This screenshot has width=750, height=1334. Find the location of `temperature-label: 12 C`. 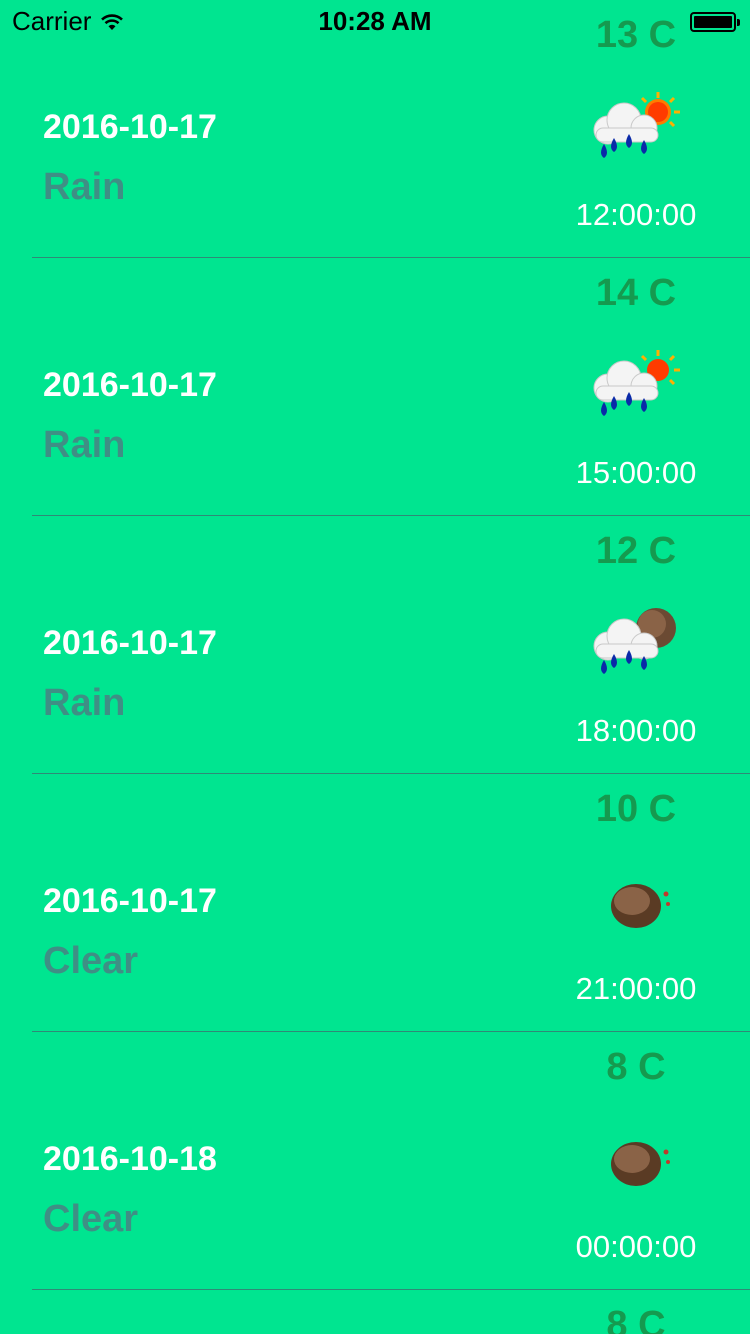

temperature-label: 12 C is located at coordinates (636, 551).